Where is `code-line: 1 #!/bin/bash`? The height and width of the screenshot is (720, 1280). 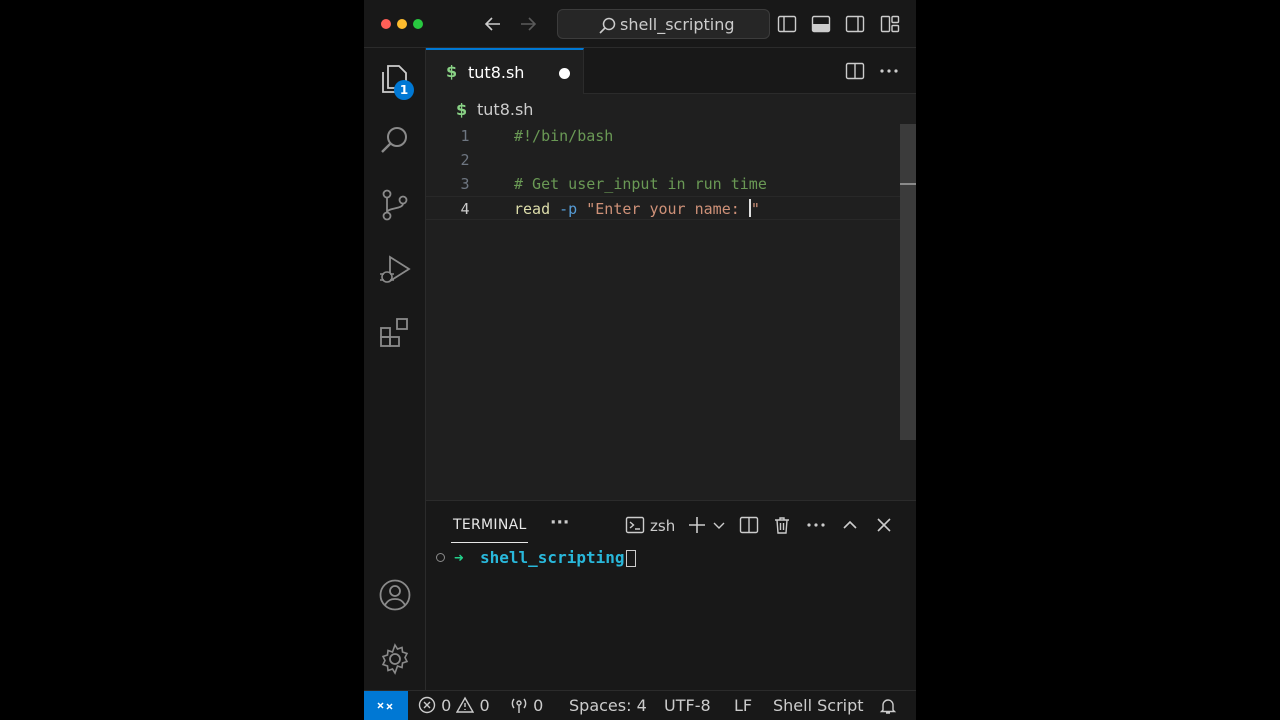 code-line: 1 #!/bin/bash is located at coordinates (663, 136).